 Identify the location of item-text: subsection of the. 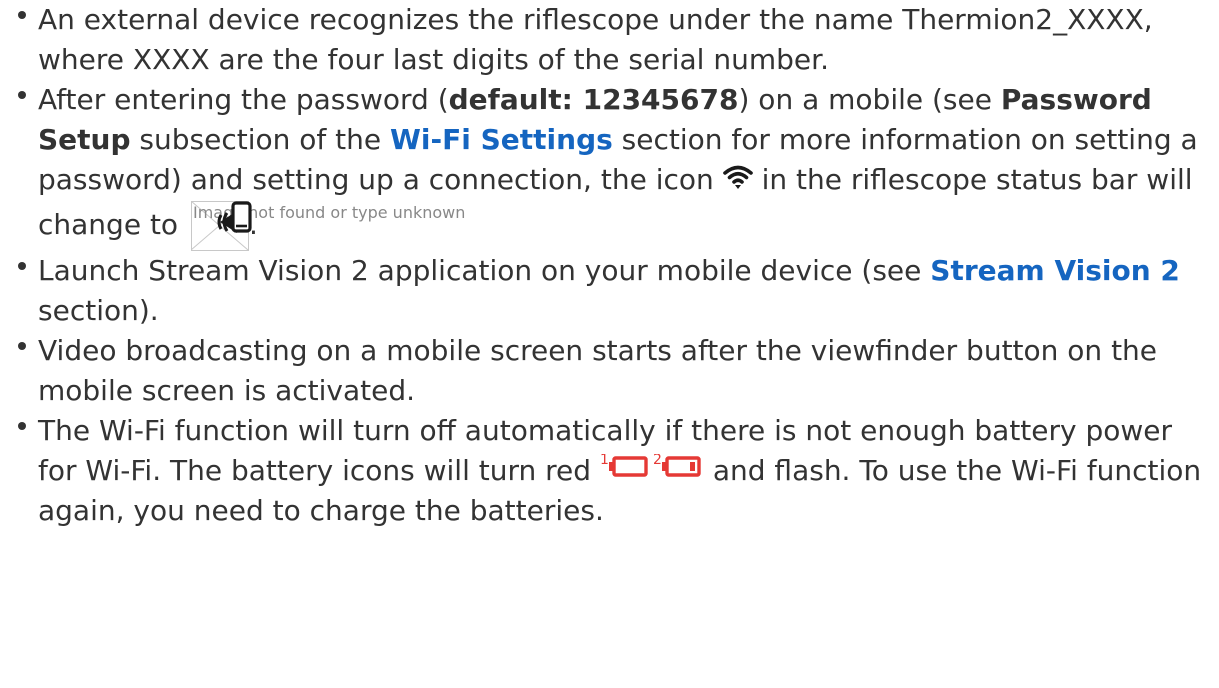
(260, 139).